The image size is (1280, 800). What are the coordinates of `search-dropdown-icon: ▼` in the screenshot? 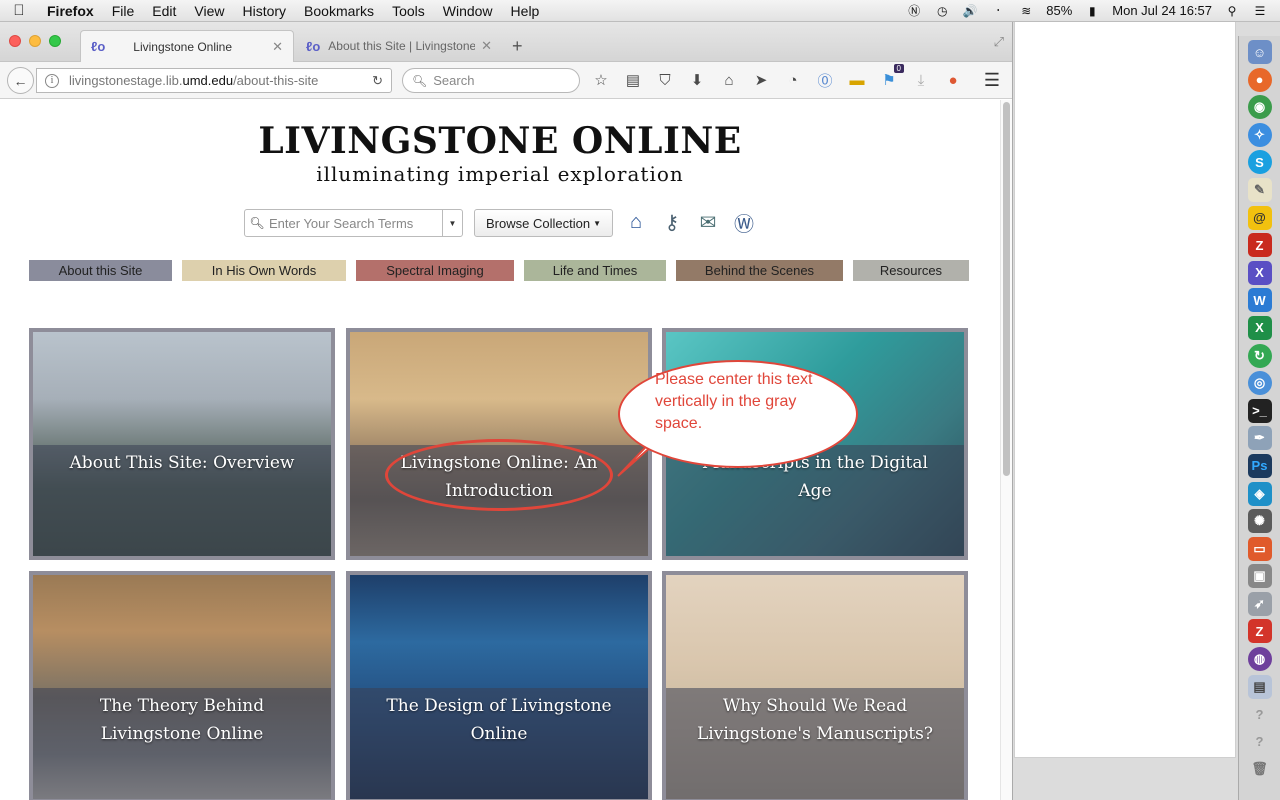 It's located at (452, 223).